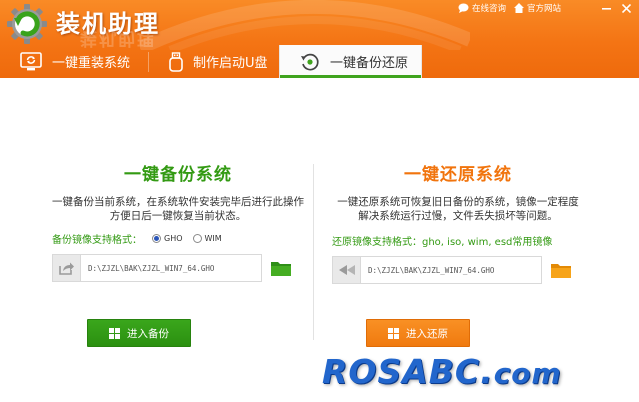  I want to click on format-wim-label: WIM, so click(213, 238).